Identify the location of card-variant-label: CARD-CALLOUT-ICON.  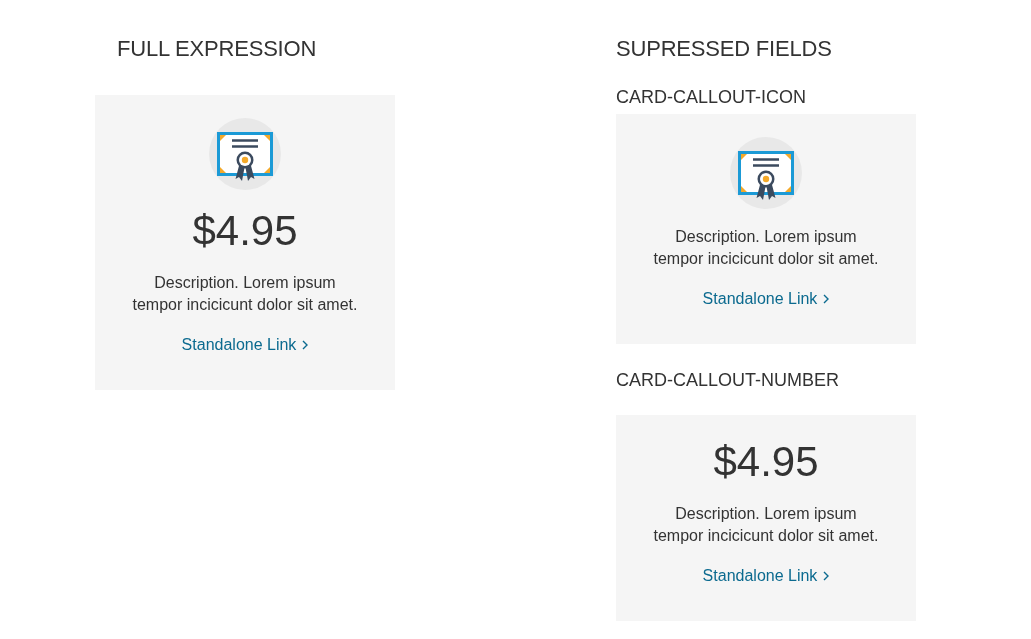
(712, 97).